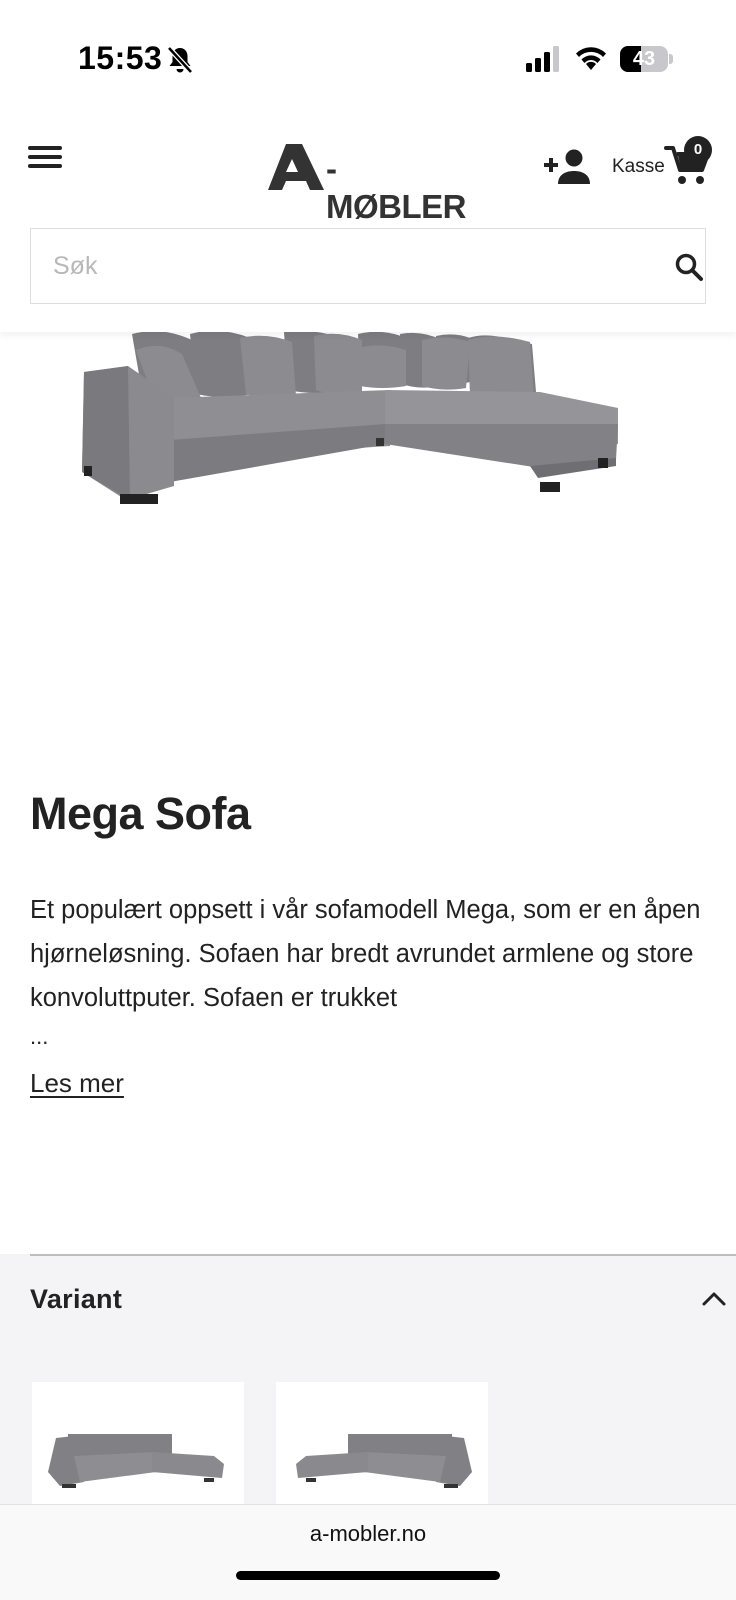  Describe the element at coordinates (368, 1552) in the screenshot. I see `browser-url-bar: a-mobler.no` at that location.